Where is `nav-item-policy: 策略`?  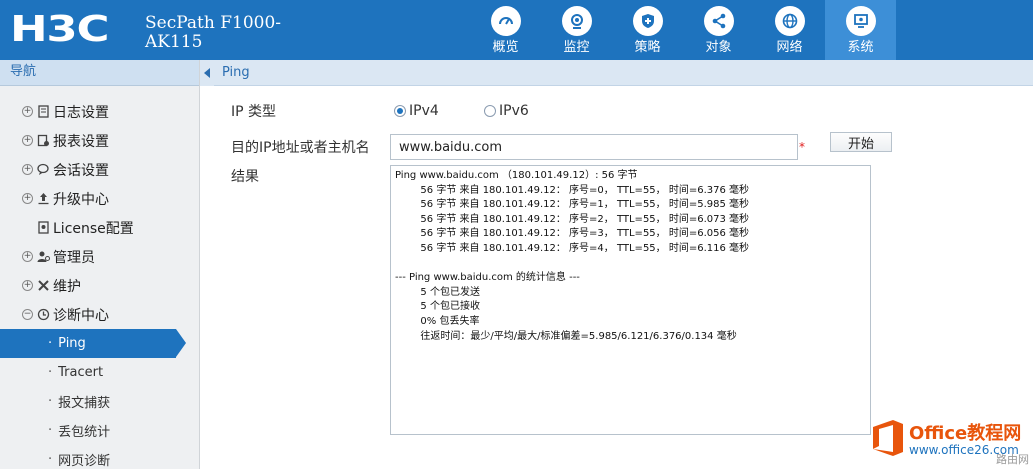
nav-item-policy: 策略 is located at coordinates (647, 30).